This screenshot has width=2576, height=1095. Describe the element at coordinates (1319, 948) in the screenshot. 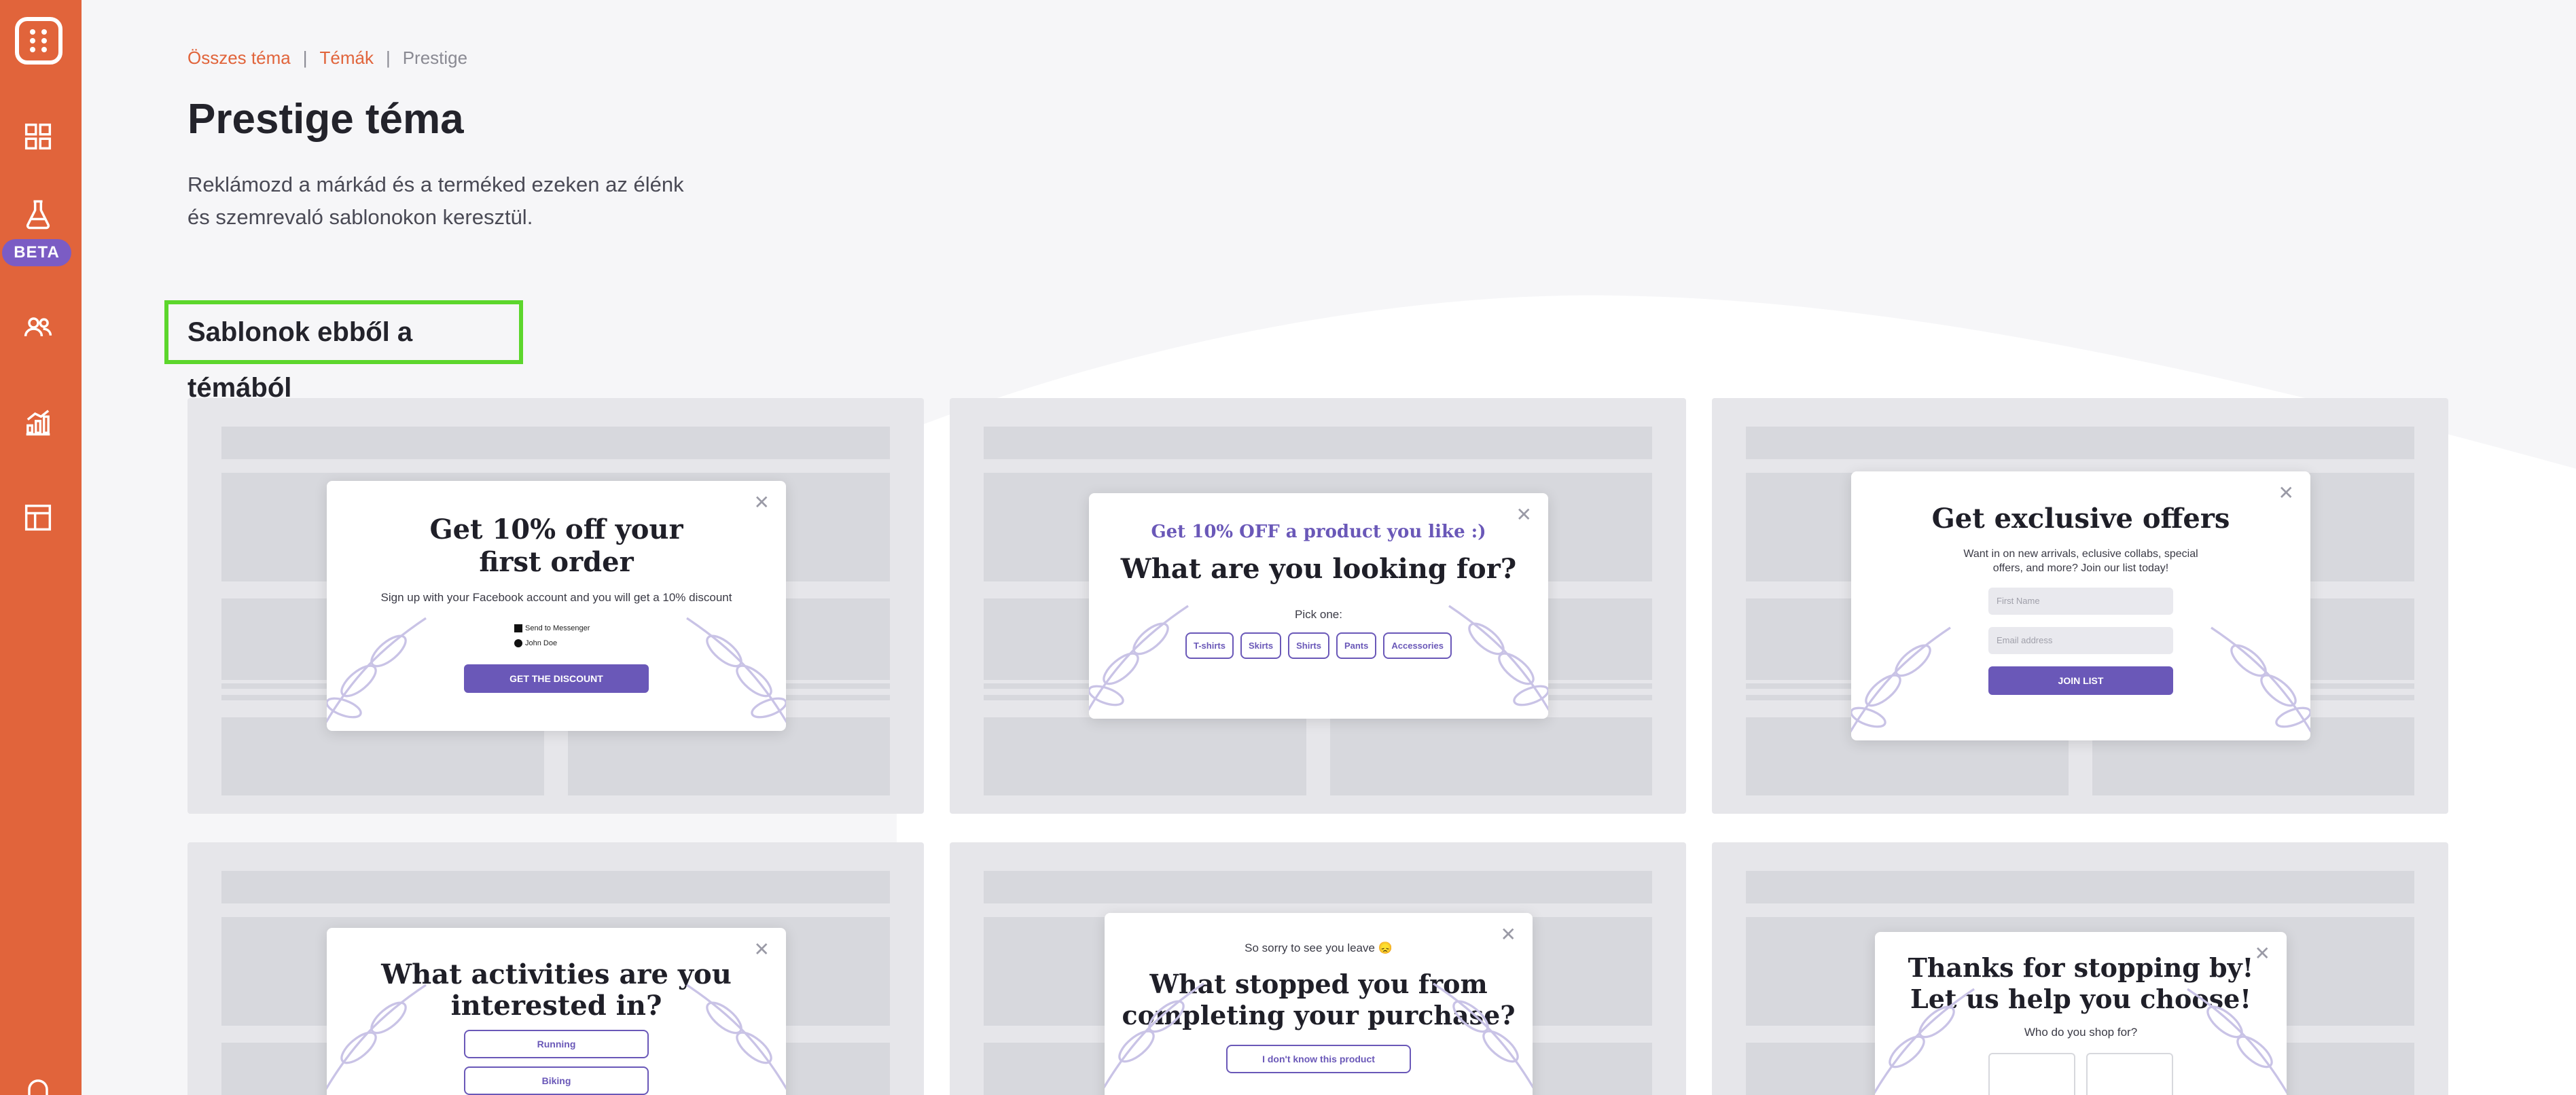

I see `popup-pretitle: So sorry to see you leave 😞` at that location.